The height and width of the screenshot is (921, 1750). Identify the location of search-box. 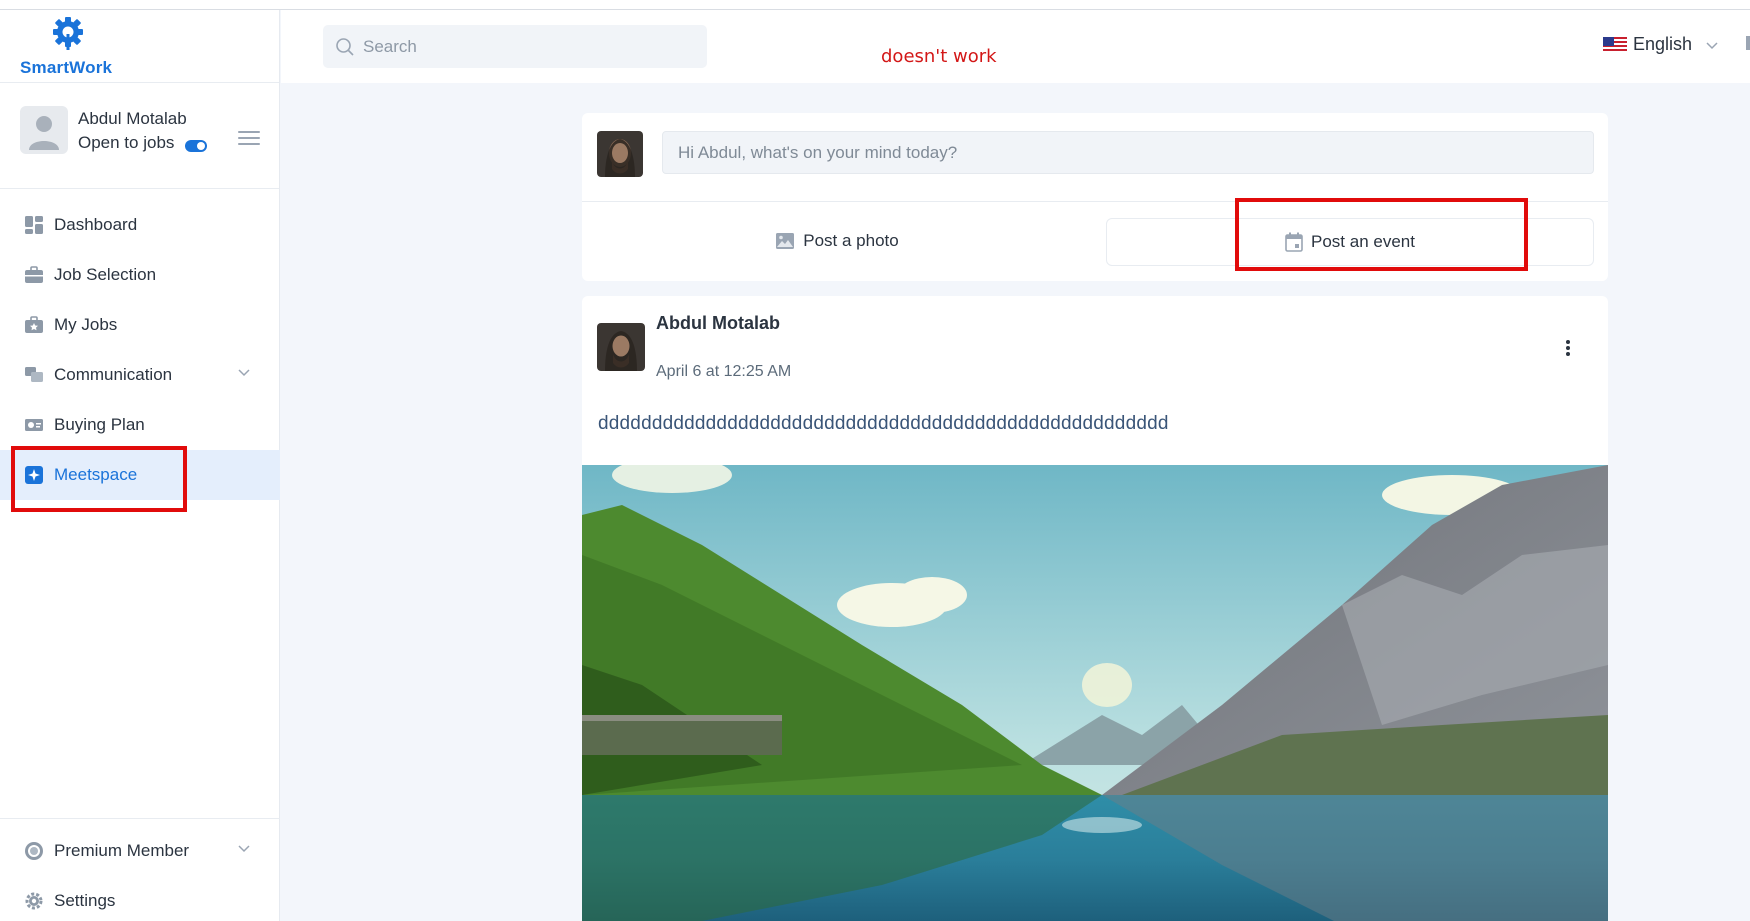
(515, 46).